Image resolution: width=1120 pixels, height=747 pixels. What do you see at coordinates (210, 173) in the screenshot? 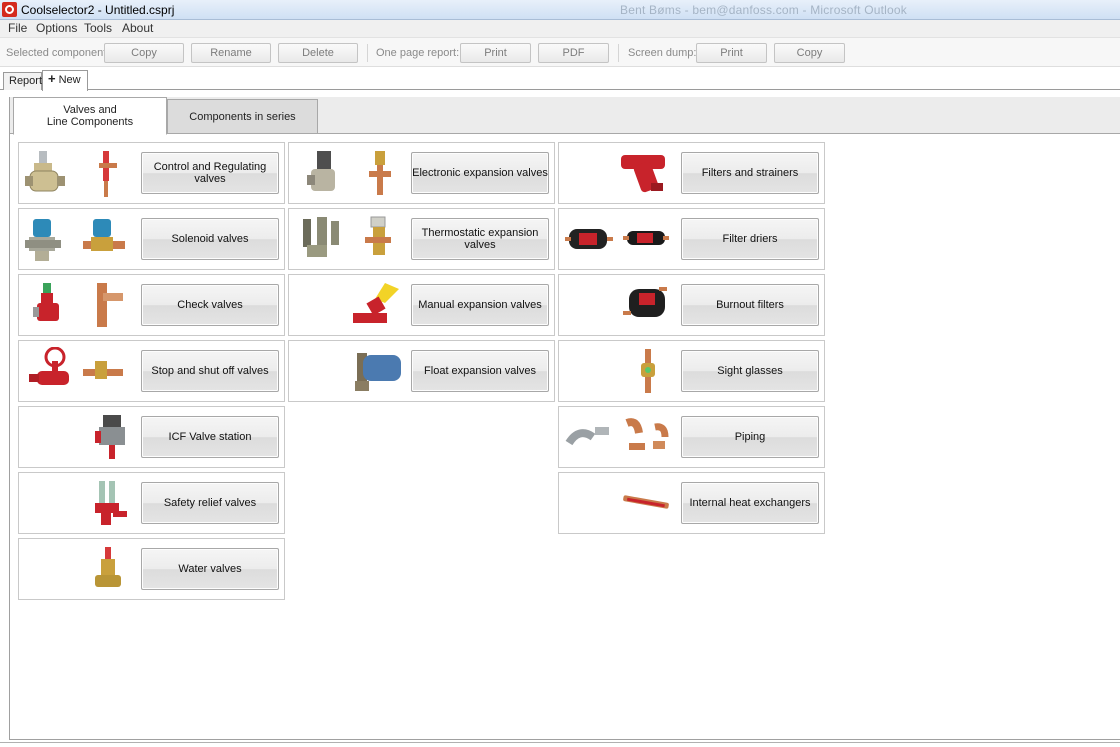
I see `control-regulating-valves-button: Control and Regulating valves` at bounding box center [210, 173].